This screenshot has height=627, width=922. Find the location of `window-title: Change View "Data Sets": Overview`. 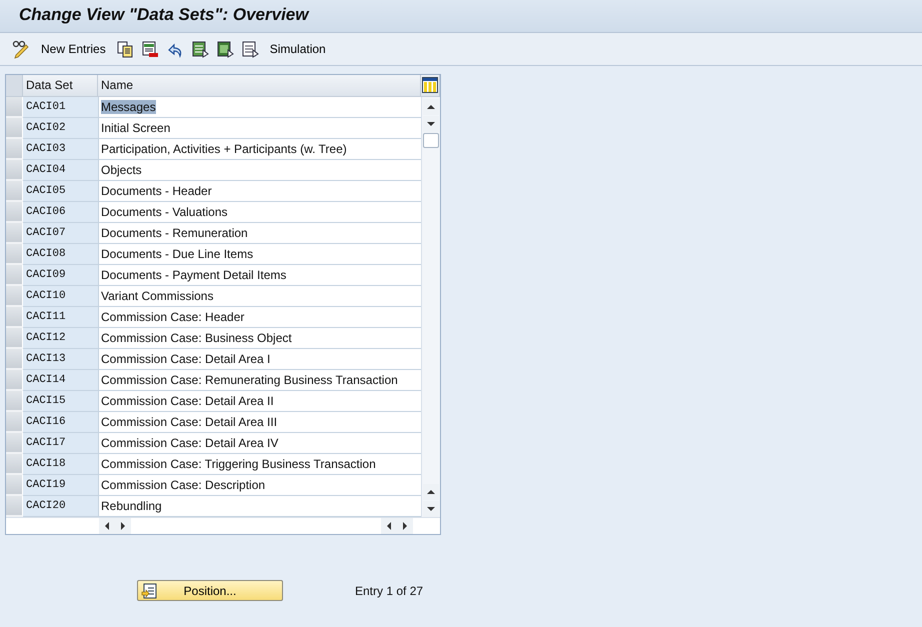

window-title: Change View "Data Sets": Overview is located at coordinates (163, 14).